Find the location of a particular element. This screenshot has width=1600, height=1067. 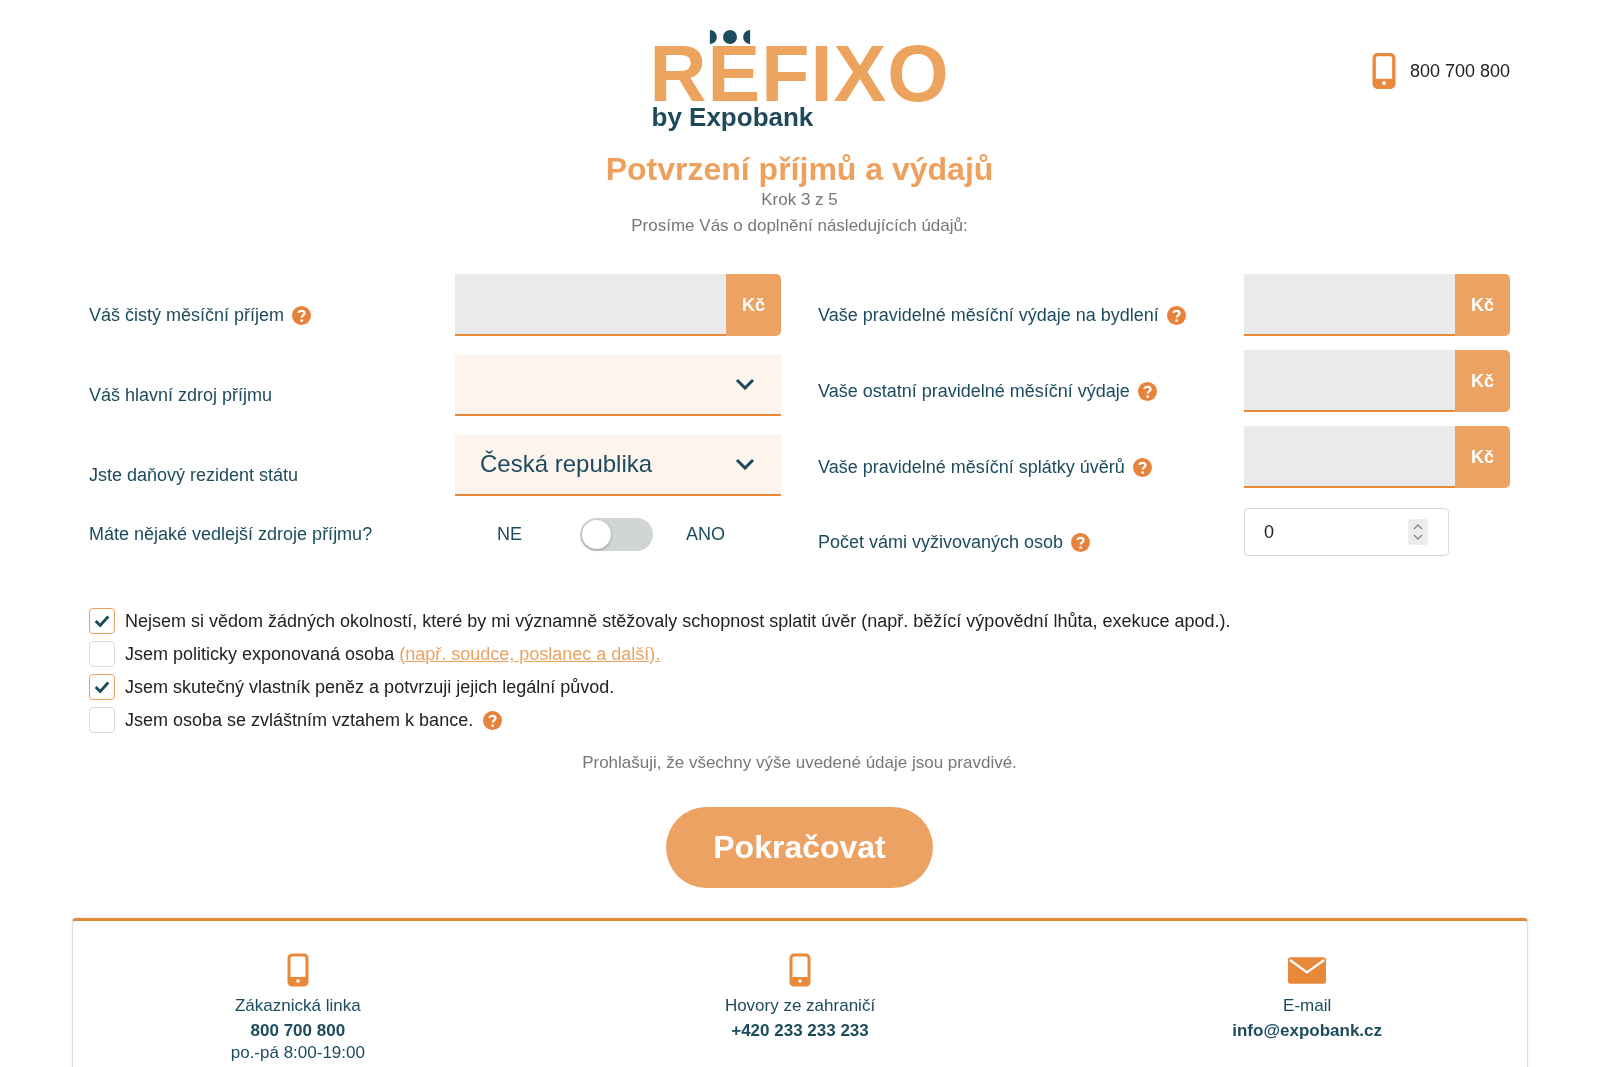

contact-link: info@expobank.cz is located at coordinates (1307, 1030).